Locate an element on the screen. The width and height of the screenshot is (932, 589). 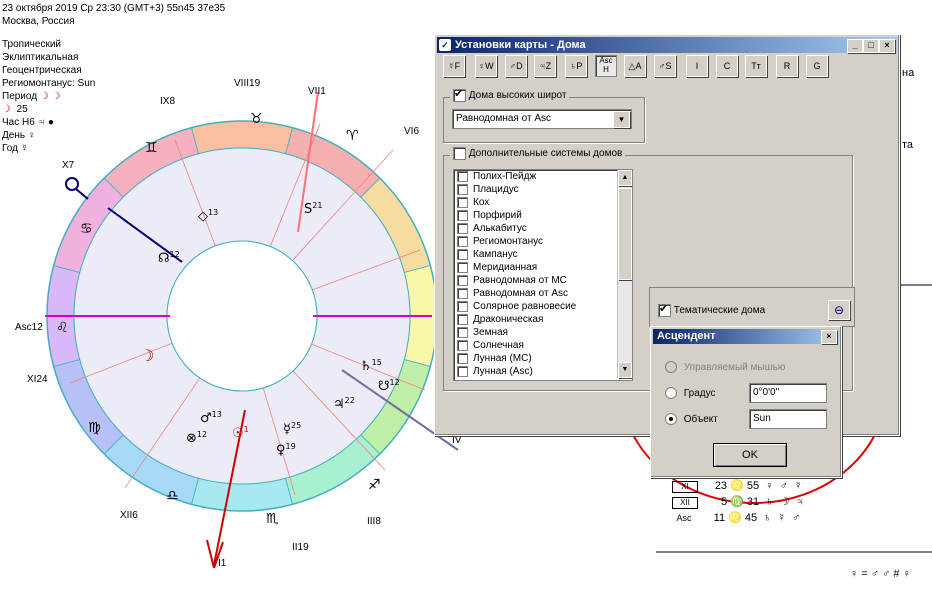
sign-leo-glyph: ♌ is located at coordinates (62, 328).